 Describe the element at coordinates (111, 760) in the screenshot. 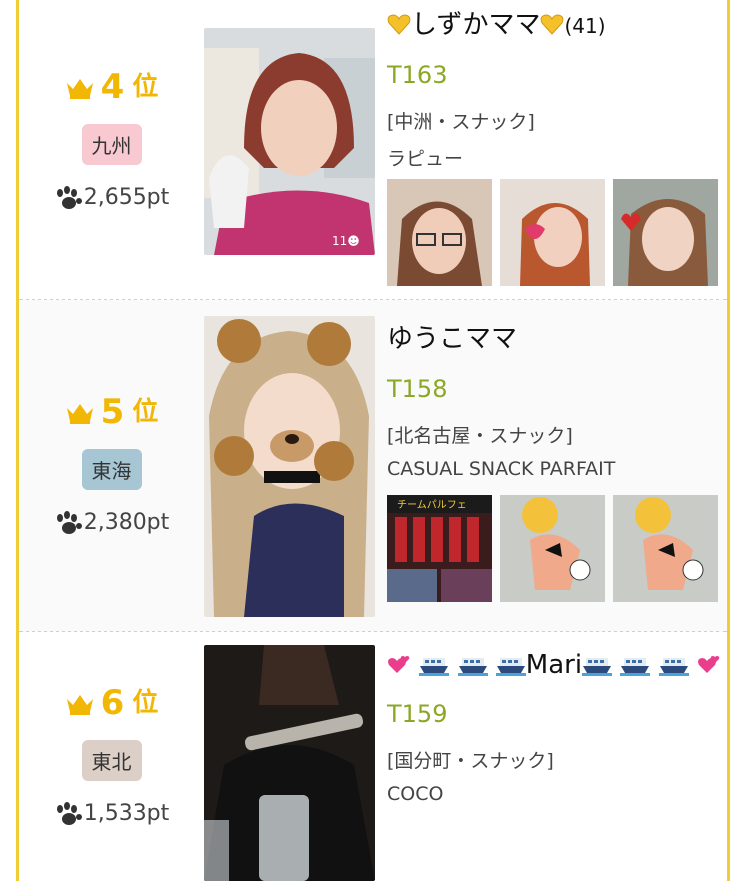

I see `region-badge: 東北` at that location.